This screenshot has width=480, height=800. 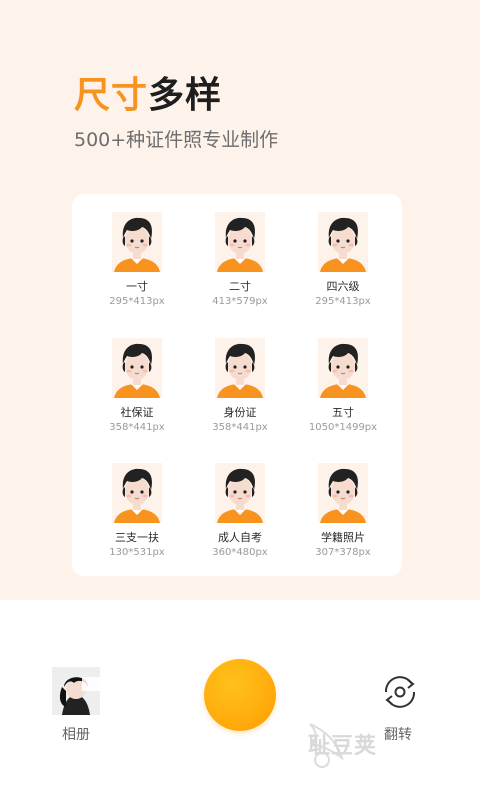 I want to click on flip-camera-button, so click(x=400, y=692).